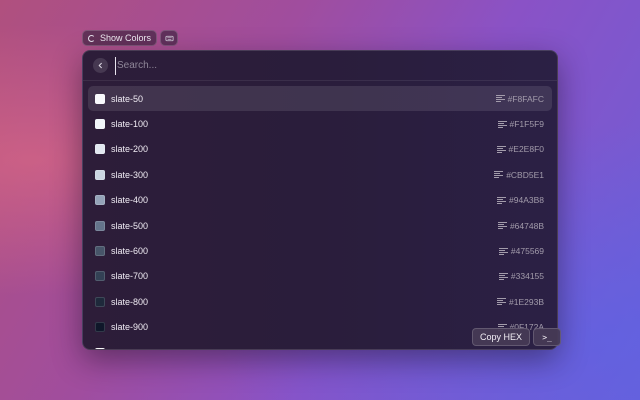 This screenshot has height=400, width=640. Describe the element at coordinates (130, 174) in the screenshot. I see `color-name: slate-300` at that location.